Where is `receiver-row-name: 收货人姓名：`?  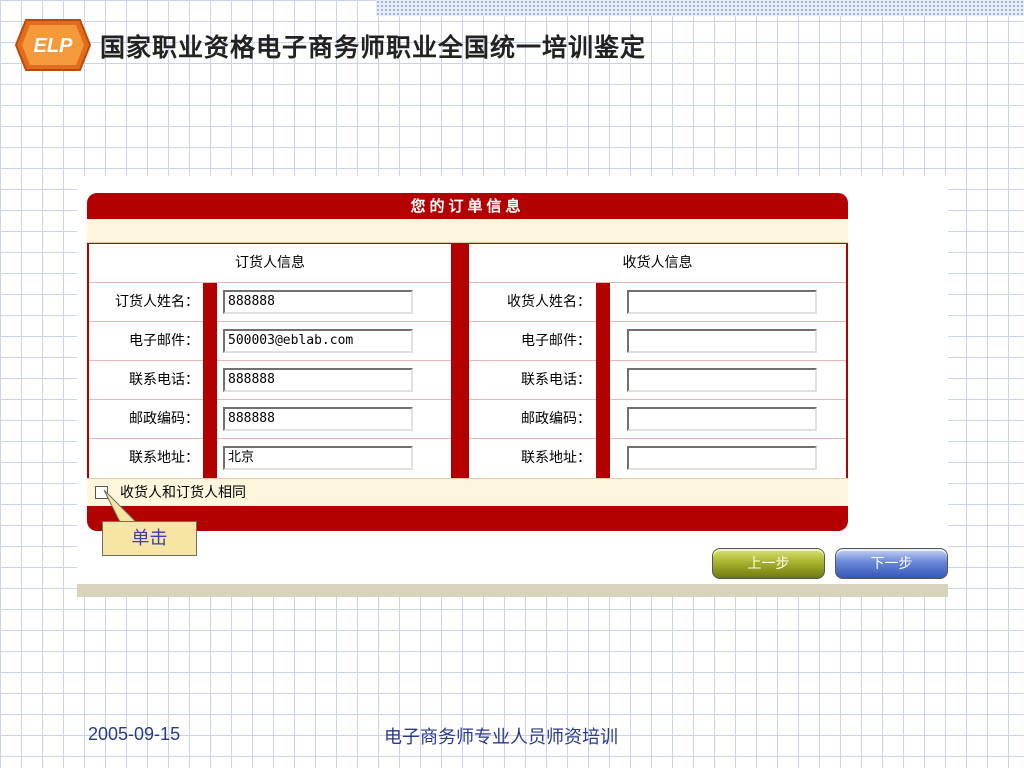
receiver-row-name: 收货人姓名： is located at coordinates (657, 302).